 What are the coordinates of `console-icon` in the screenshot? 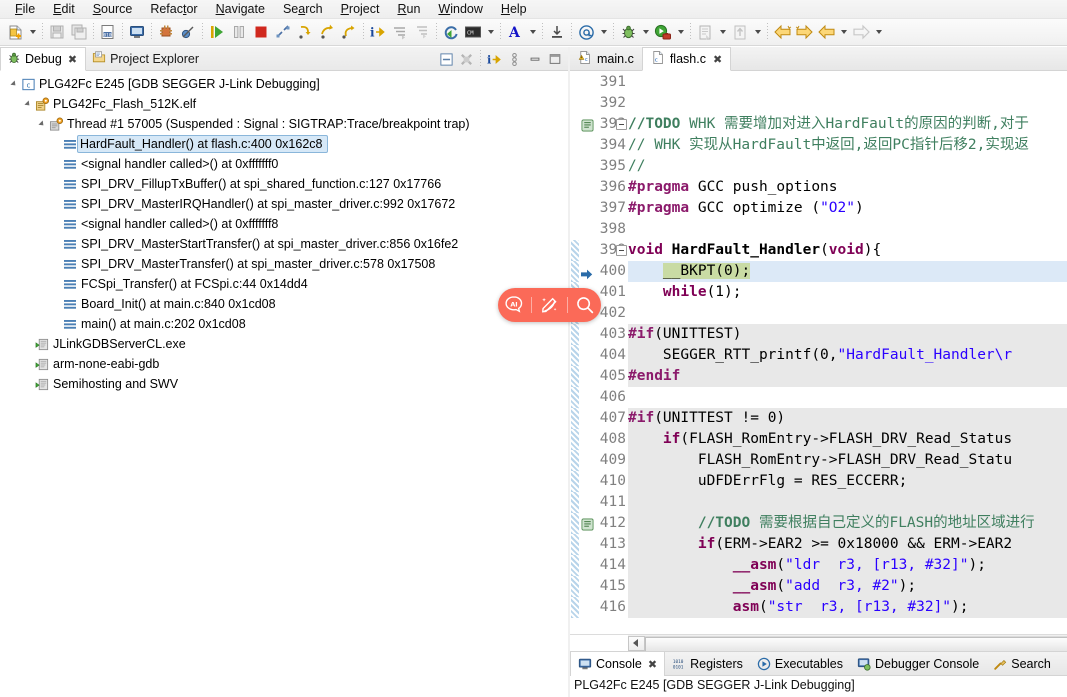 It's located at (137, 32).